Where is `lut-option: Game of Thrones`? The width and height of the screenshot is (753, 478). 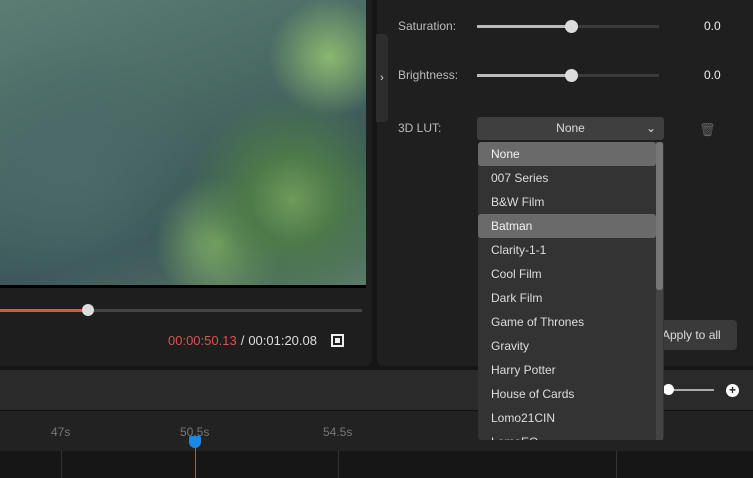 lut-option: Game of Thrones is located at coordinates (567, 322).